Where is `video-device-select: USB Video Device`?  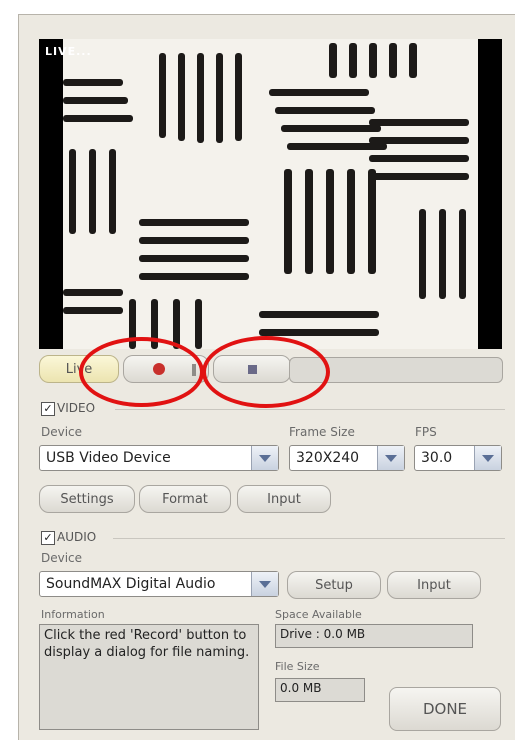
video-device-select: USB Video Device is located at coordinates (159, 458).